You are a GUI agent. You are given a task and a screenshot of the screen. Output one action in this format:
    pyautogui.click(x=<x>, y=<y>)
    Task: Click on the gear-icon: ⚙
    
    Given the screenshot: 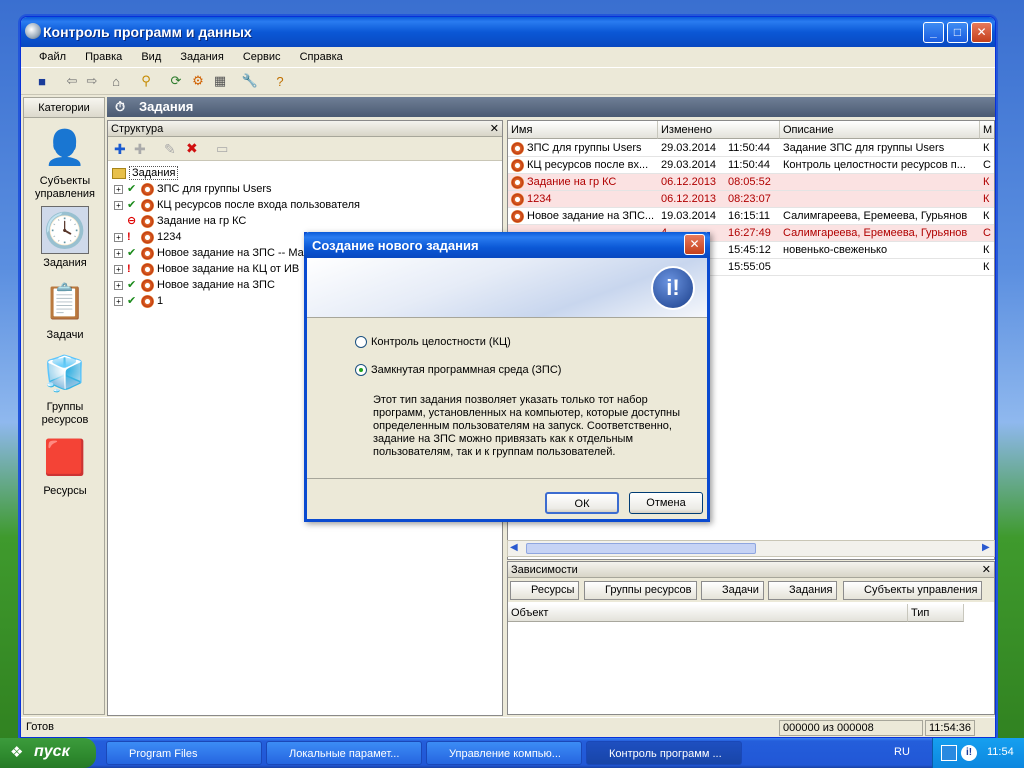 What is the action you would take?
    pyautogui.click(x=198, y=81)
    